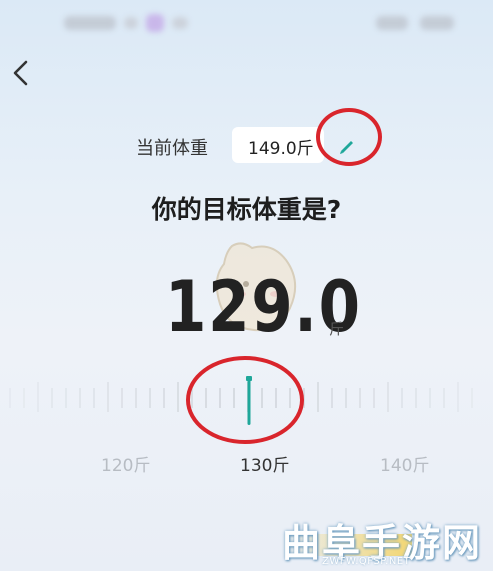 The height and width of the screenshot is (571, 493). I want to click on watermark: 曲阜手游网 ZWFW.QFSP.NET, so click(386, 540).